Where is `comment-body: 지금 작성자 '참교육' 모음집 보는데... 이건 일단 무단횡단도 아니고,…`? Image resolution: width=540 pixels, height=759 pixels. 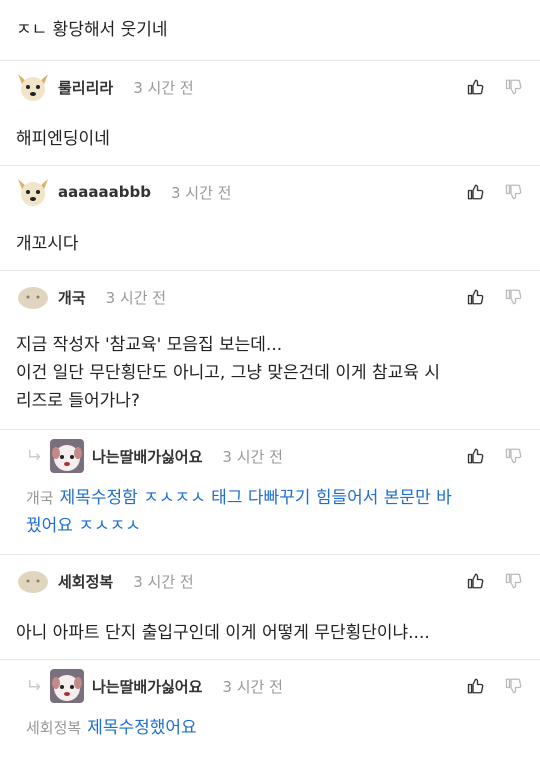 comment-body: 지금 작성자 '참교육' 모음집 보는데... 이건 일단 무단횡단도 아니고,… is located at coordinates (270, 376).